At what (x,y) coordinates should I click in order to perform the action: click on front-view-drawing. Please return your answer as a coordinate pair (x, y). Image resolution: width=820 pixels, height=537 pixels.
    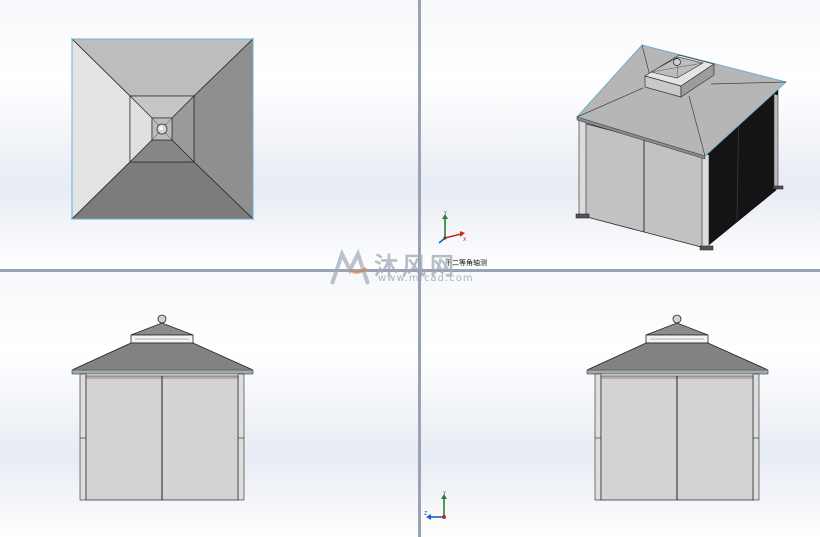
    Looking at the image, I should click on (162, 407).